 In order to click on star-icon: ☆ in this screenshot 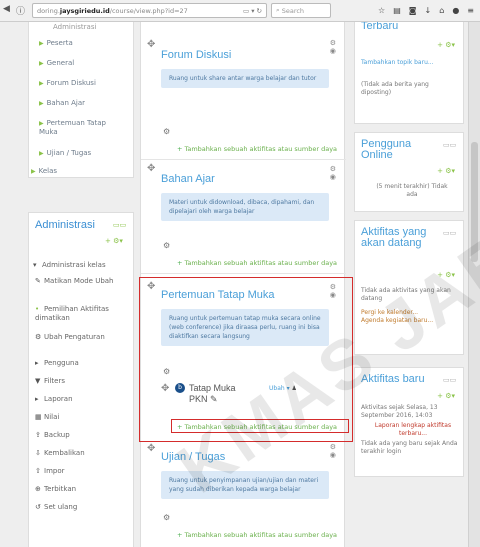, I will do `click(381, 10)`.